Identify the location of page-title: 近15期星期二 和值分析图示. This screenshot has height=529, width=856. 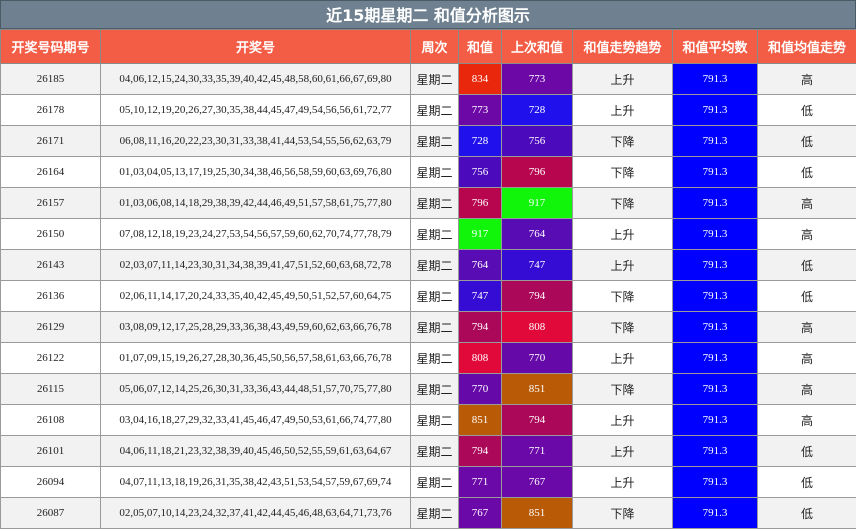
(428, 14).